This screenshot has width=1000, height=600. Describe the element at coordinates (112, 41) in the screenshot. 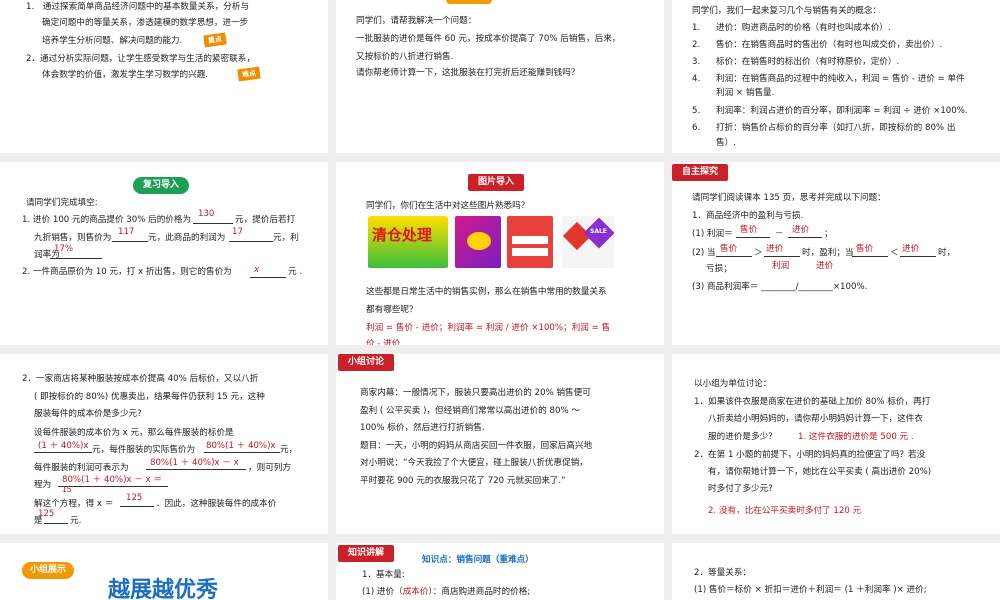

I see `objective-1-line: 培养学生分析问题、解决问题的能力.` at that location.